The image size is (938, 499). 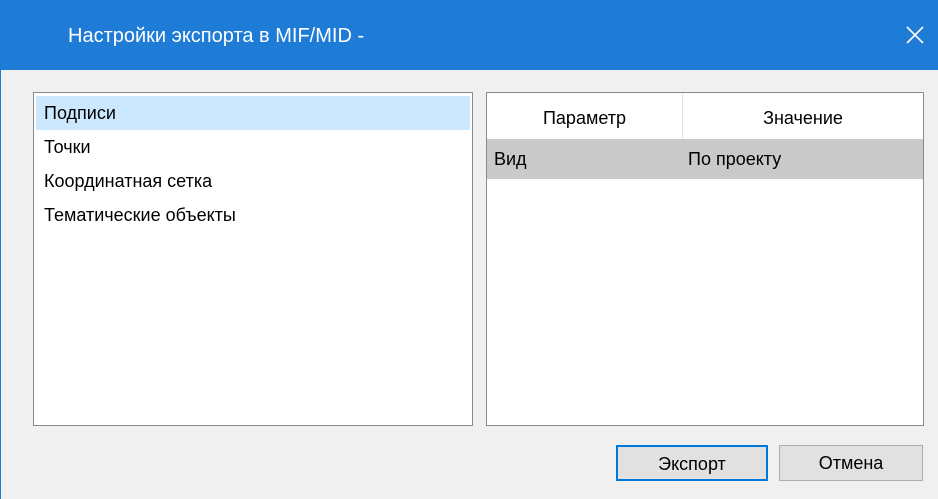 What do you see at coordinates (253, 215) in the screenshot?
I see `category-item-thematic-objects: Тематические объекты` at bounding box center [253, 215].